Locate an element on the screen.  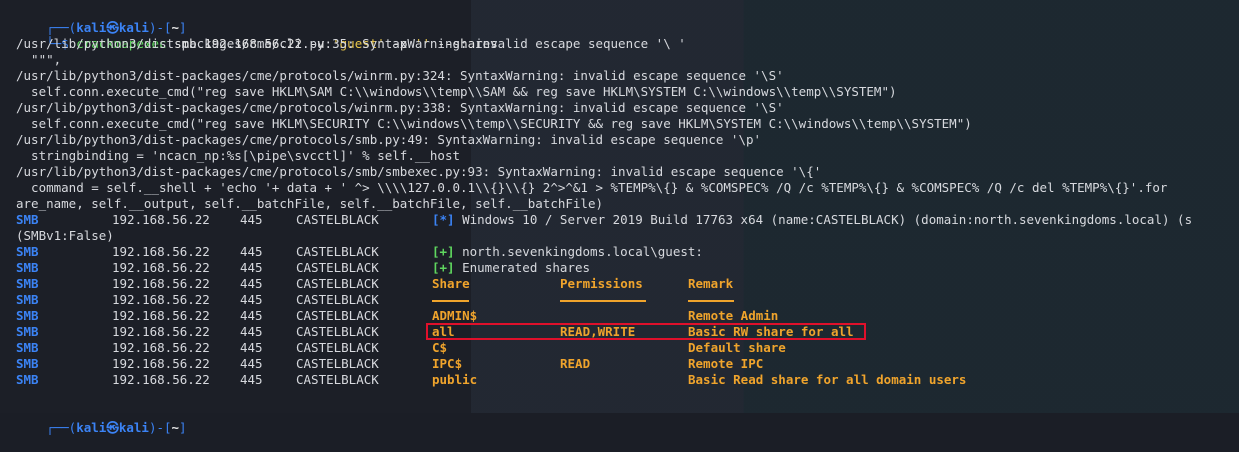
share-name: C$ is located at coordinates (440, 347).